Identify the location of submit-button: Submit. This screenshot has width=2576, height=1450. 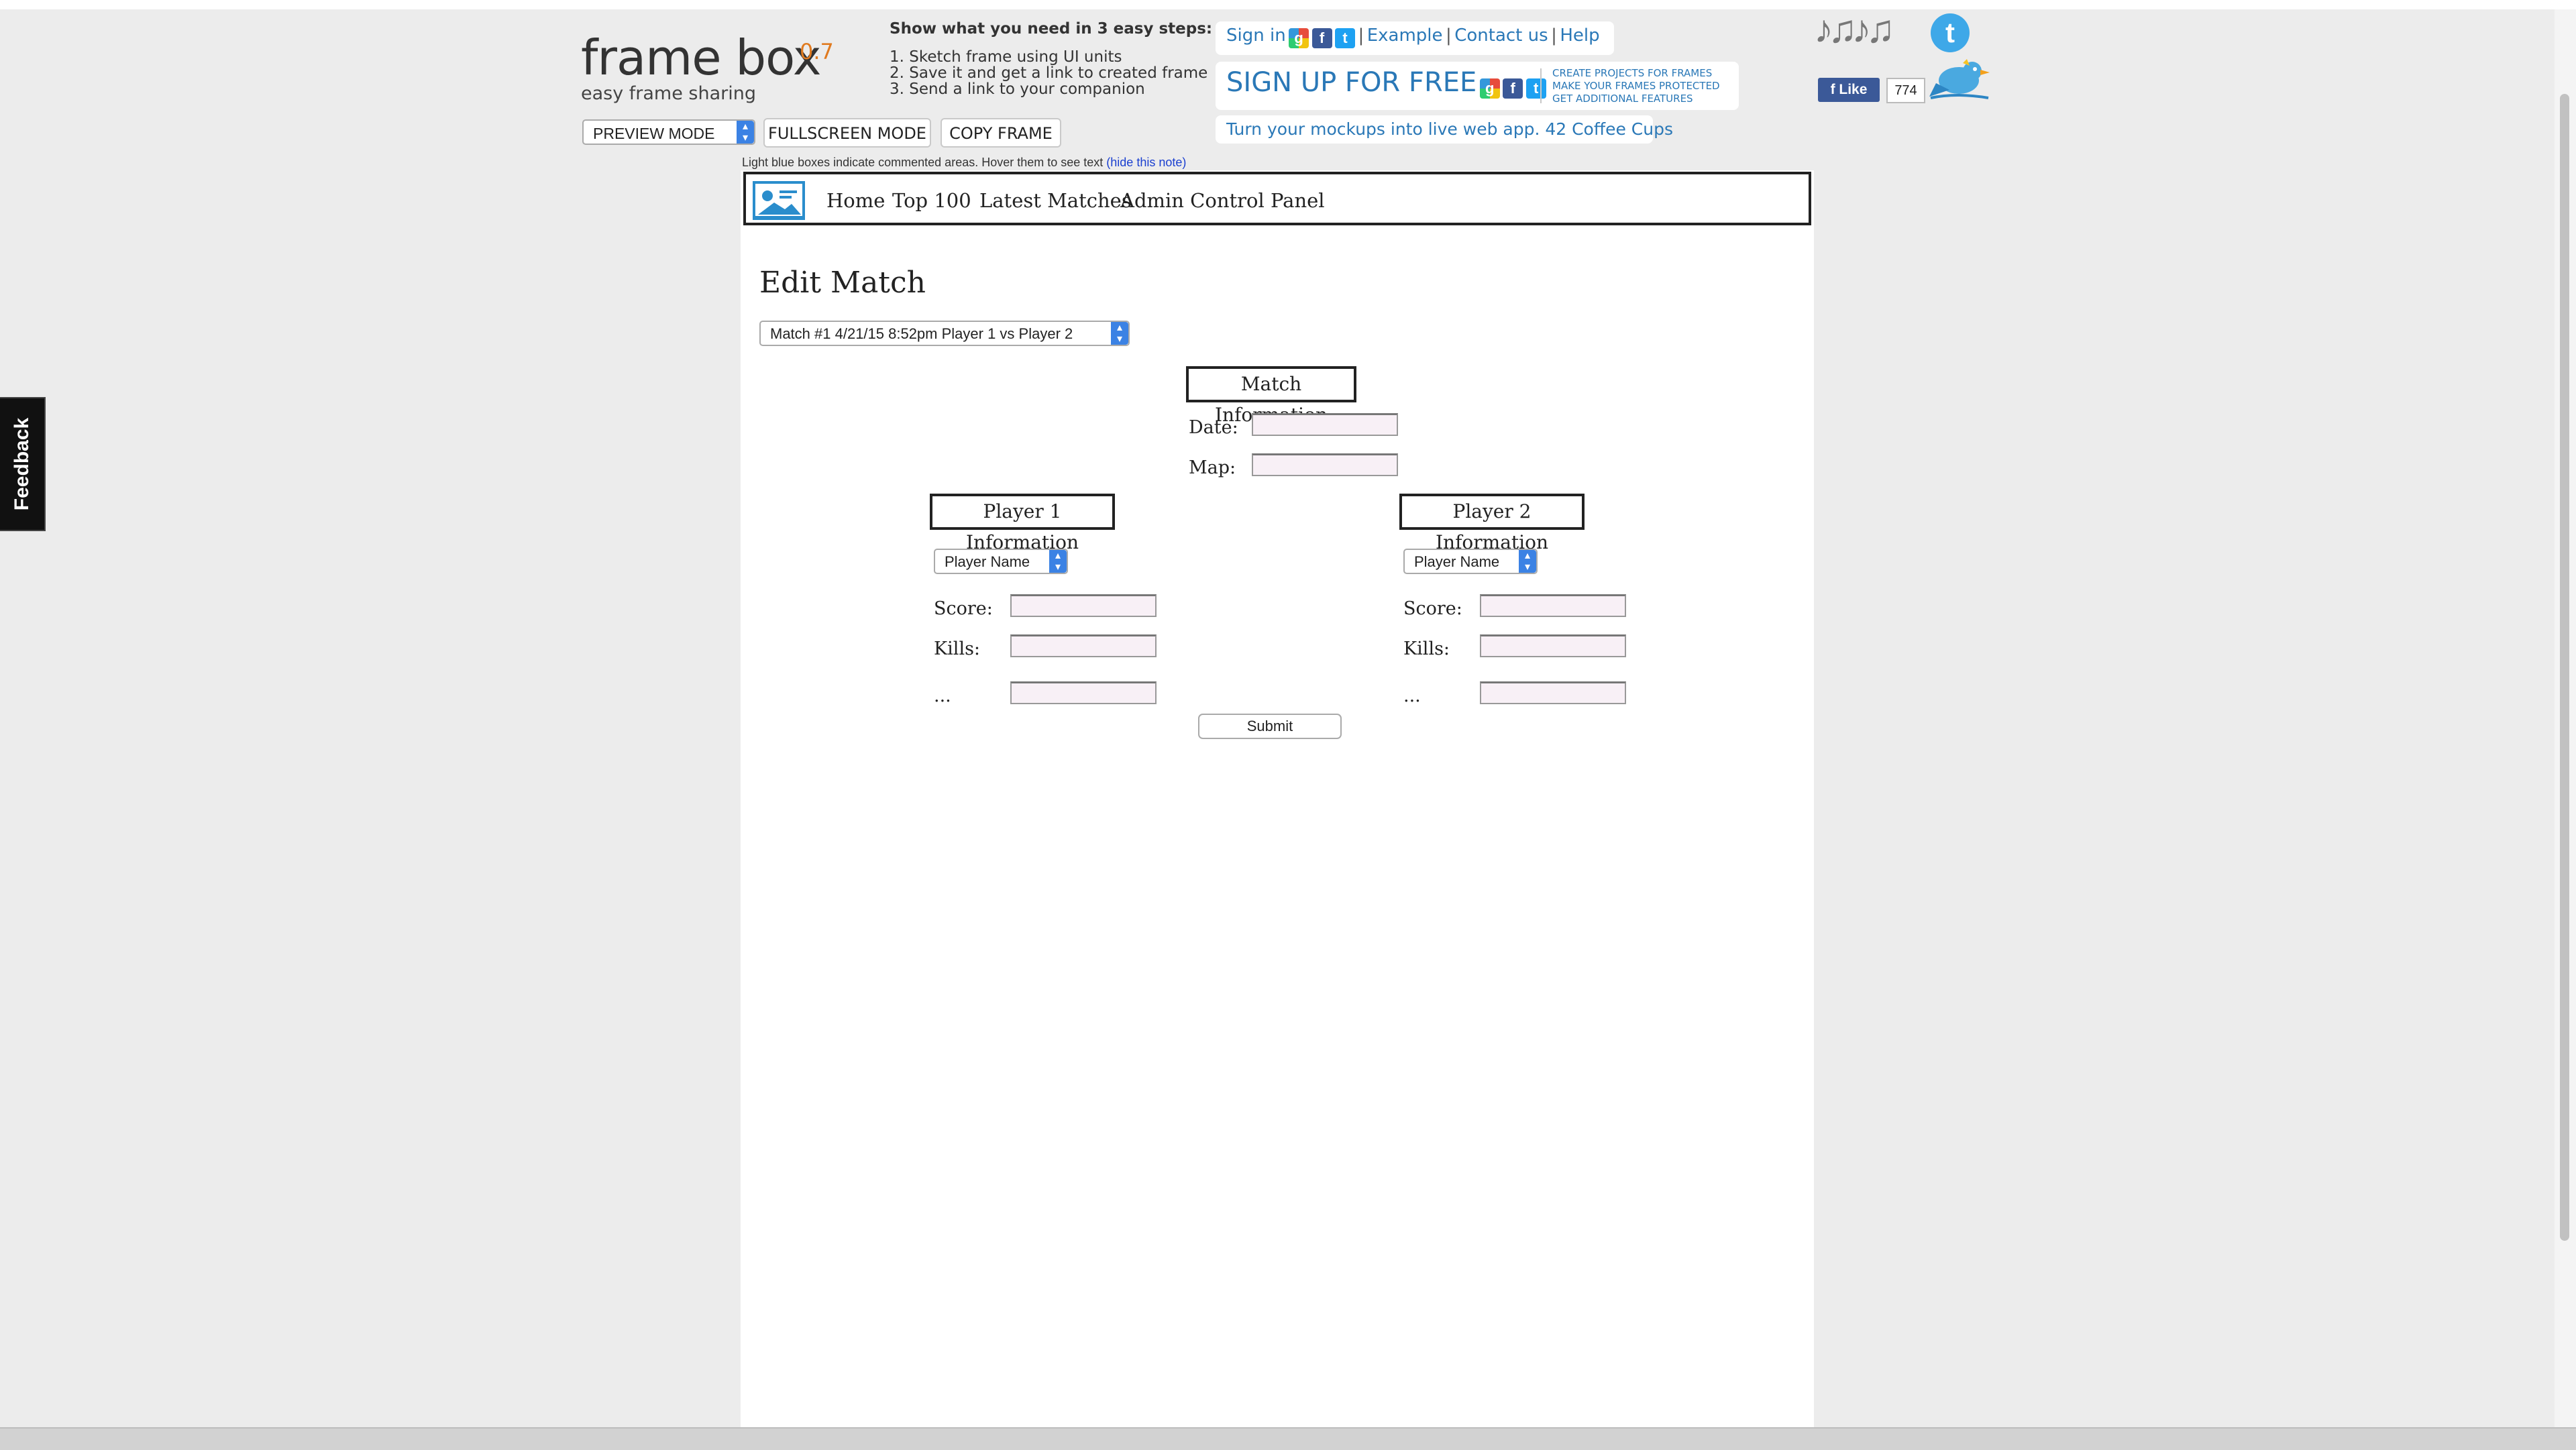
(1270, 726).